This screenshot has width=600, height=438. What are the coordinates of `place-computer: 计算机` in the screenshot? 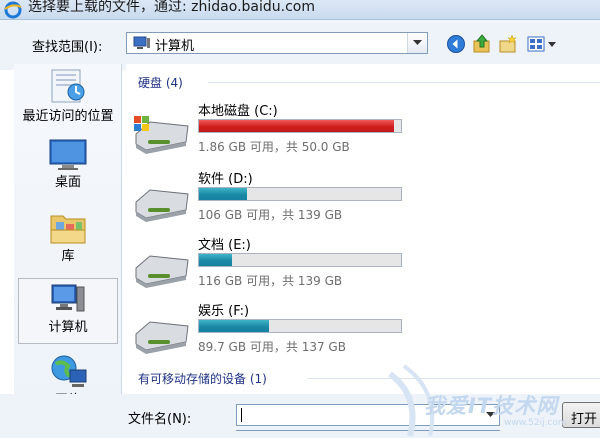 It's located at (68, 311).